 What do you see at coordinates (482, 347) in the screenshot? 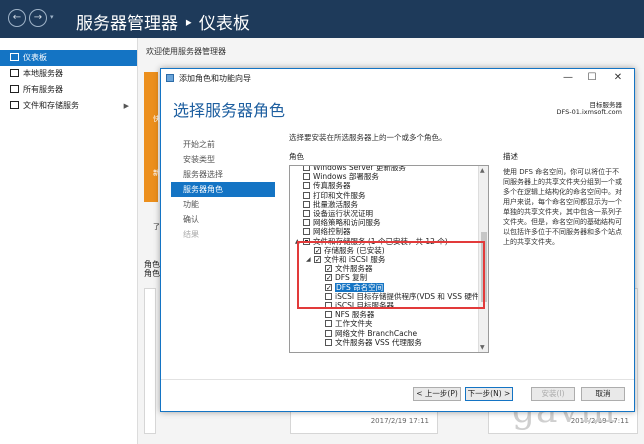
I see `scroll-down-icon: ▼` at bounding box center [482, 347].